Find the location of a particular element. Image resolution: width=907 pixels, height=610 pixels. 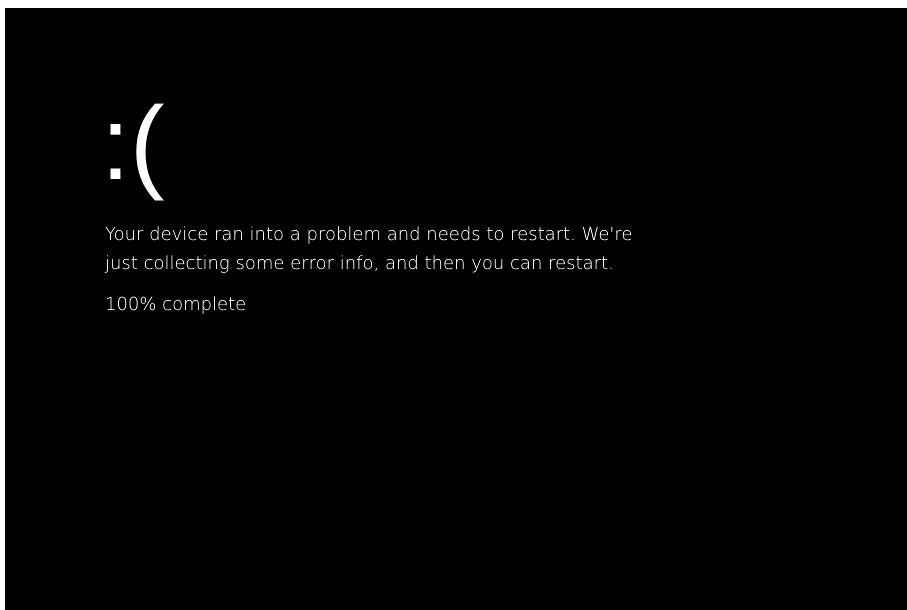

error-message: Your device ran into a problem and needs to restart. We're just collecting some error info, and then you can restart. is located at coordinates (369, 249).